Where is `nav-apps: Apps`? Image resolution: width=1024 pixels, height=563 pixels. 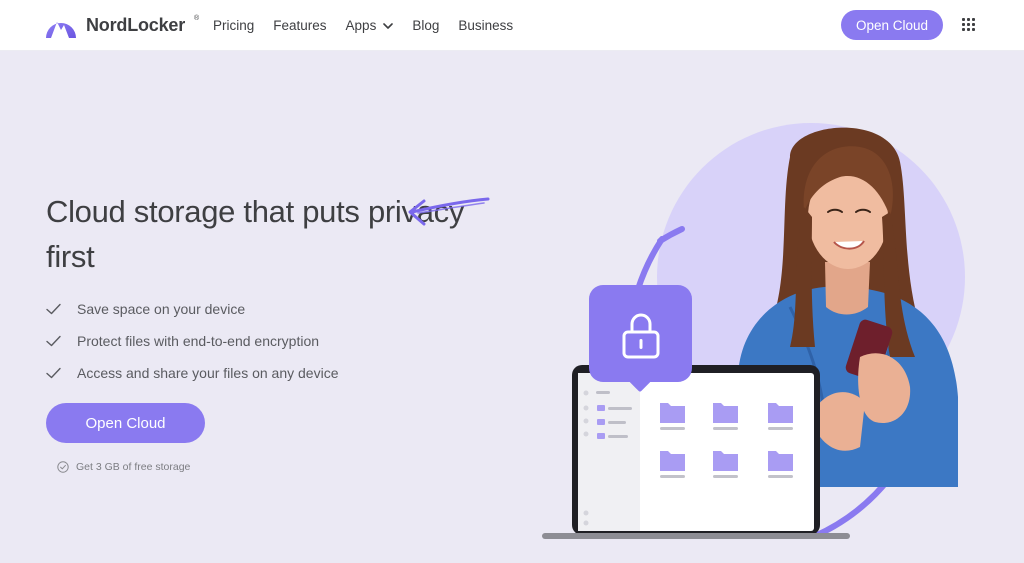
nav-apps: Apps is located at coordinates (370, 25).